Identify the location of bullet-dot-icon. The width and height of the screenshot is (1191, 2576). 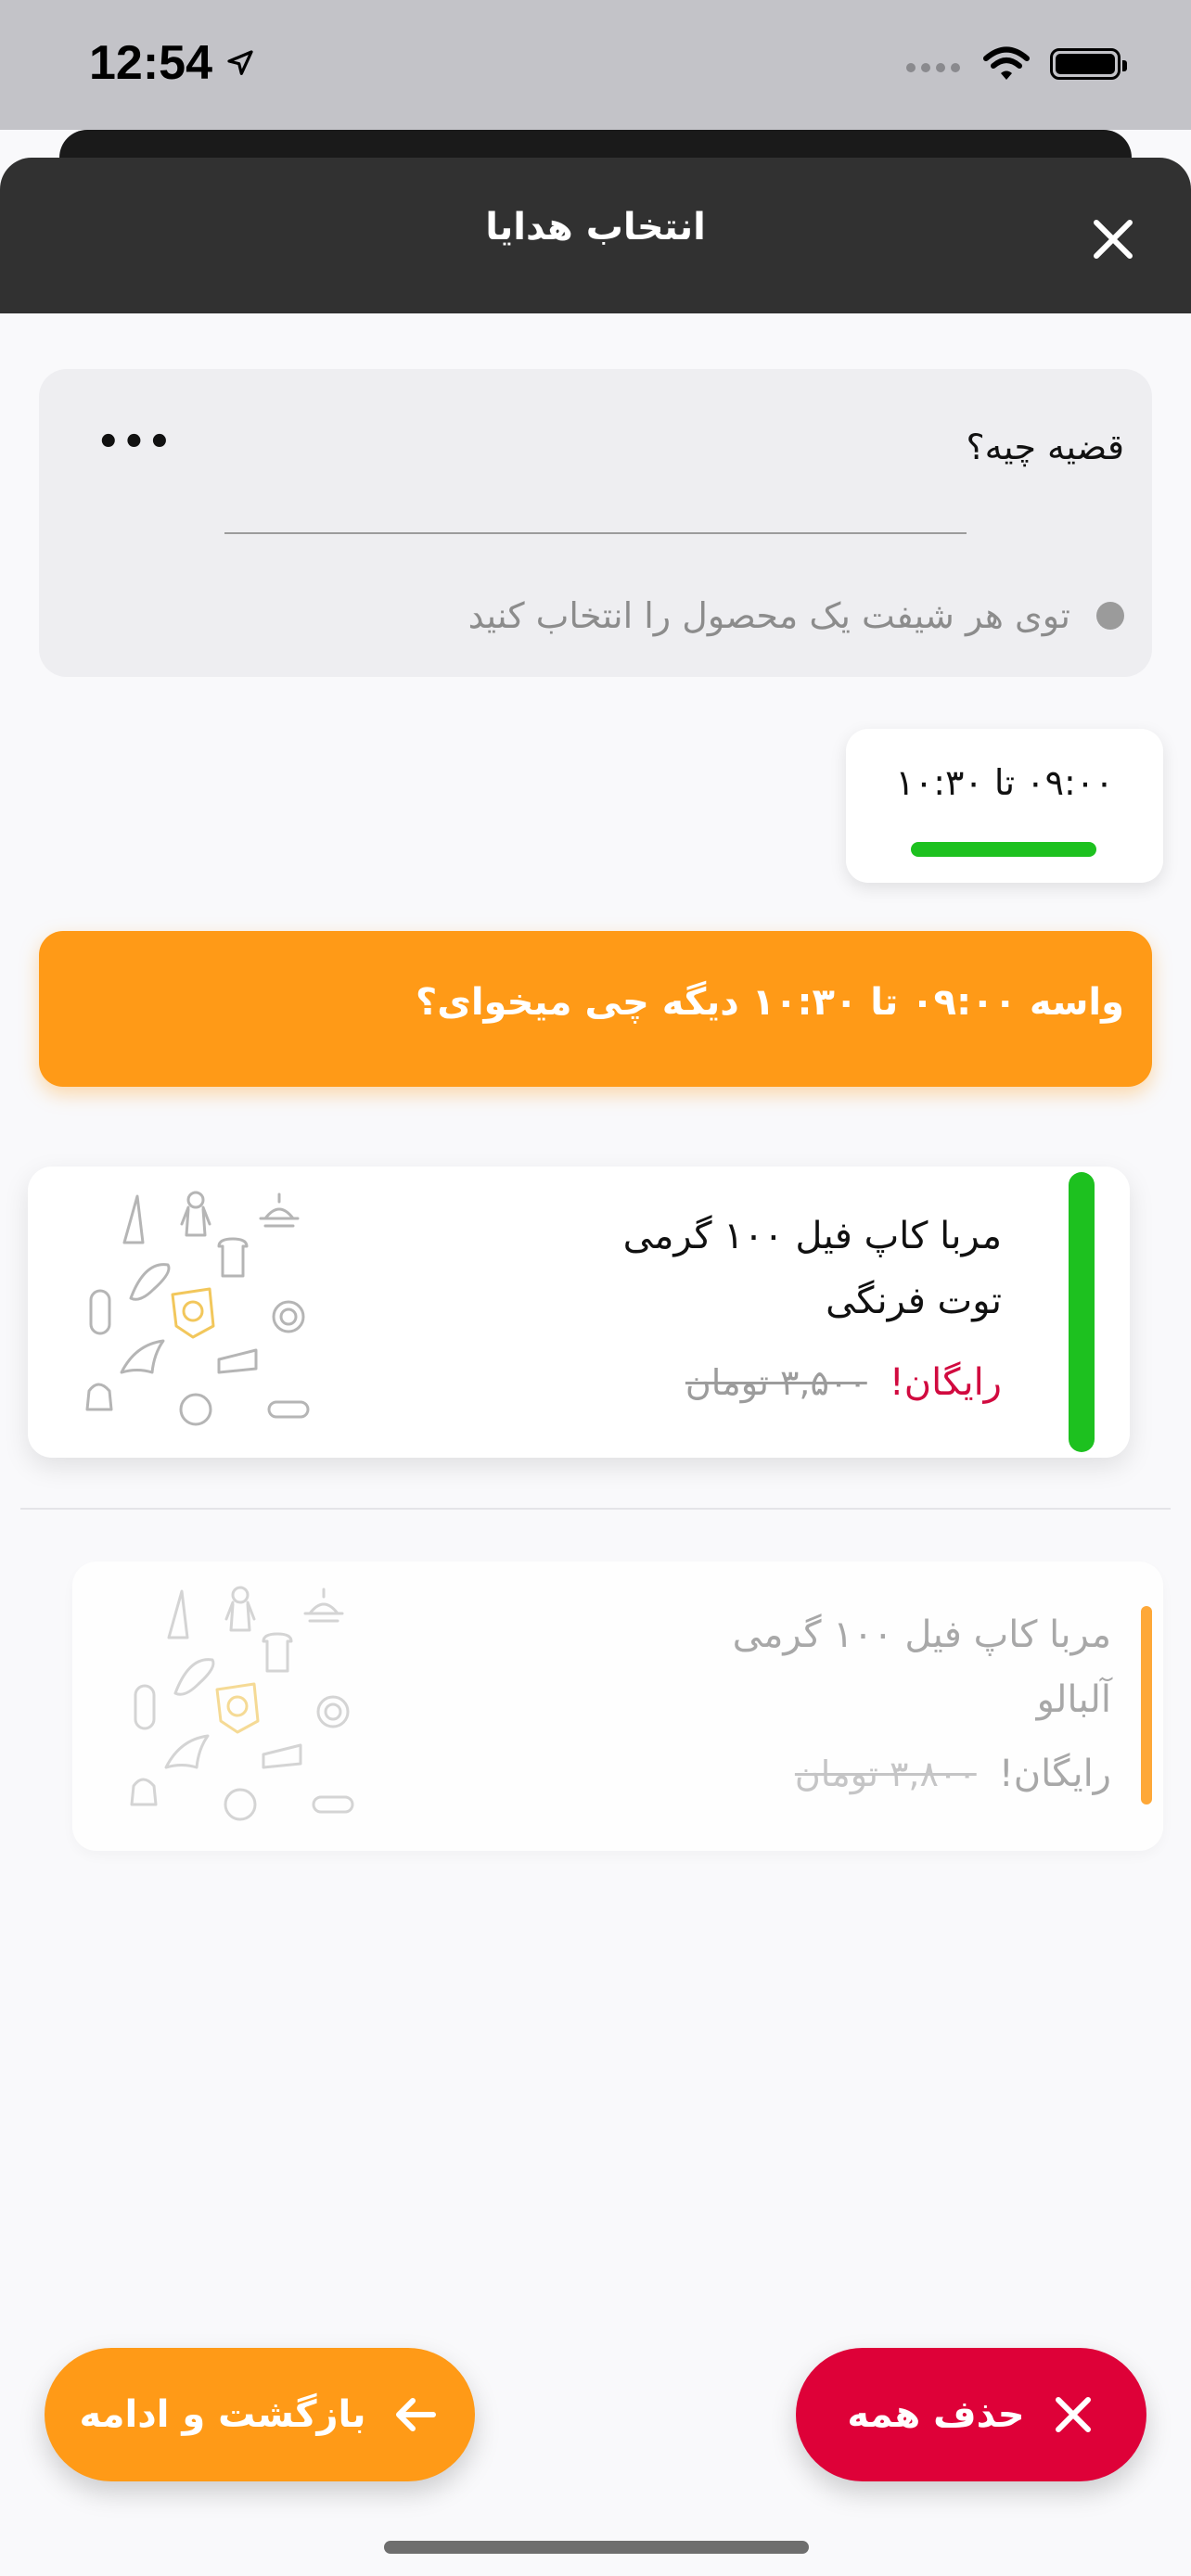
(1110, 616).